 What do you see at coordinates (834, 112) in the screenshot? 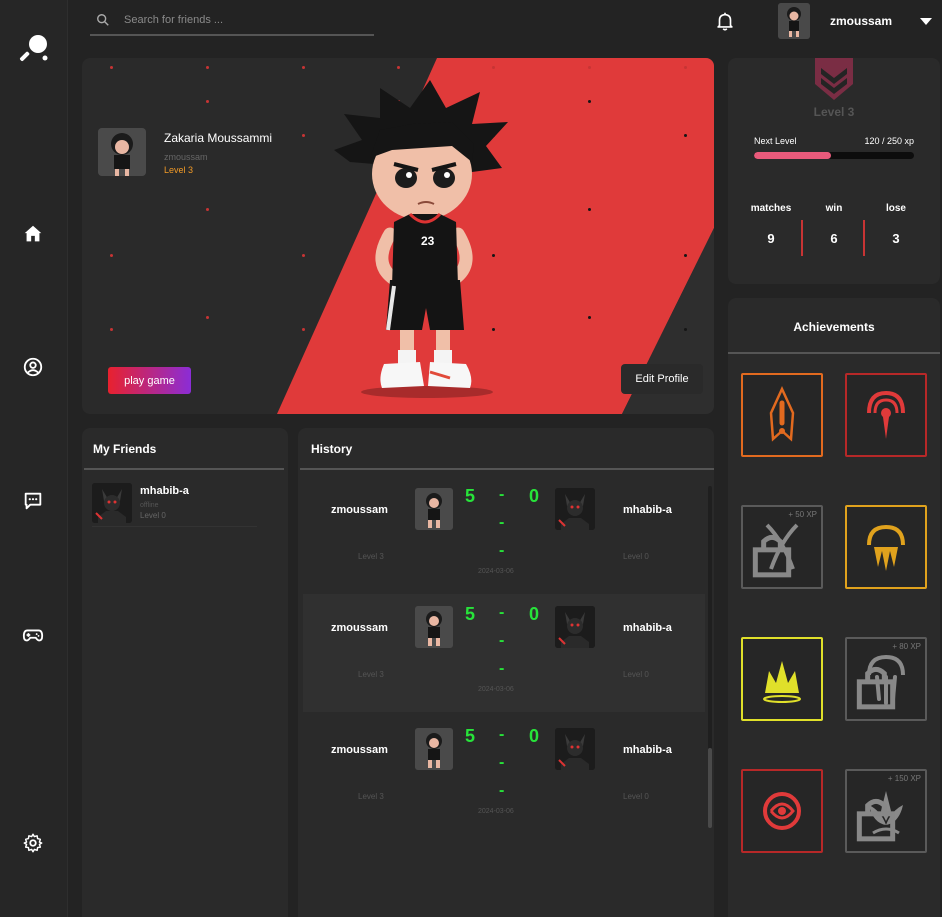
I see `level-label: Level 3` at bounding box center [834, 112].